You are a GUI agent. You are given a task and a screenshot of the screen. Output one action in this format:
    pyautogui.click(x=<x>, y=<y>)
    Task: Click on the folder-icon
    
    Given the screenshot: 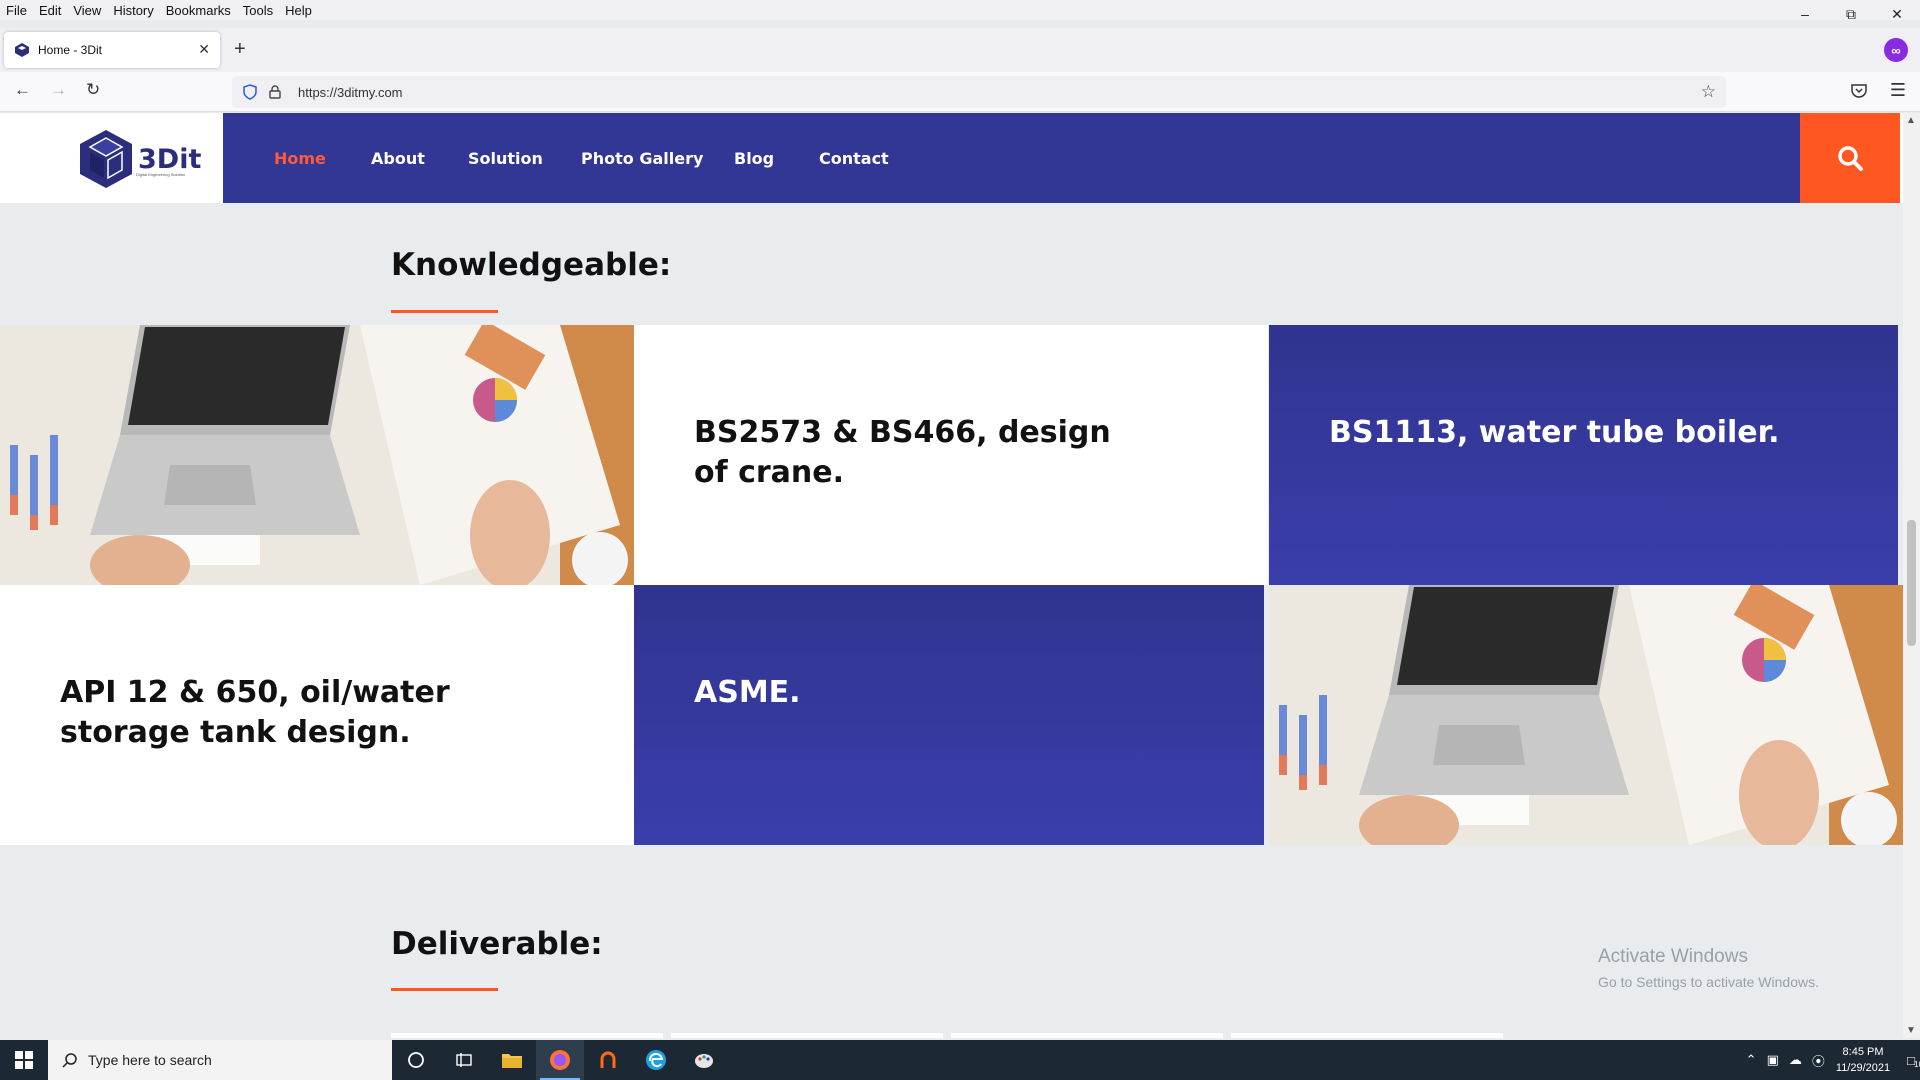 What is the action you would take?
    pyautogui.click(x=512, y=1061)
    